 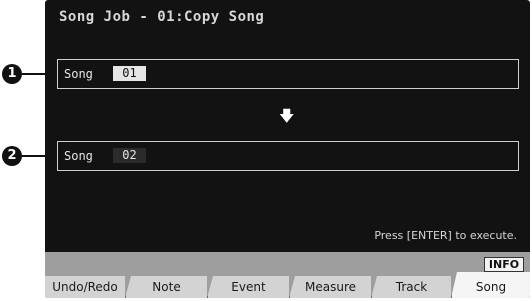 I want to click on tab-track: Track, so click(x=411, y=287).